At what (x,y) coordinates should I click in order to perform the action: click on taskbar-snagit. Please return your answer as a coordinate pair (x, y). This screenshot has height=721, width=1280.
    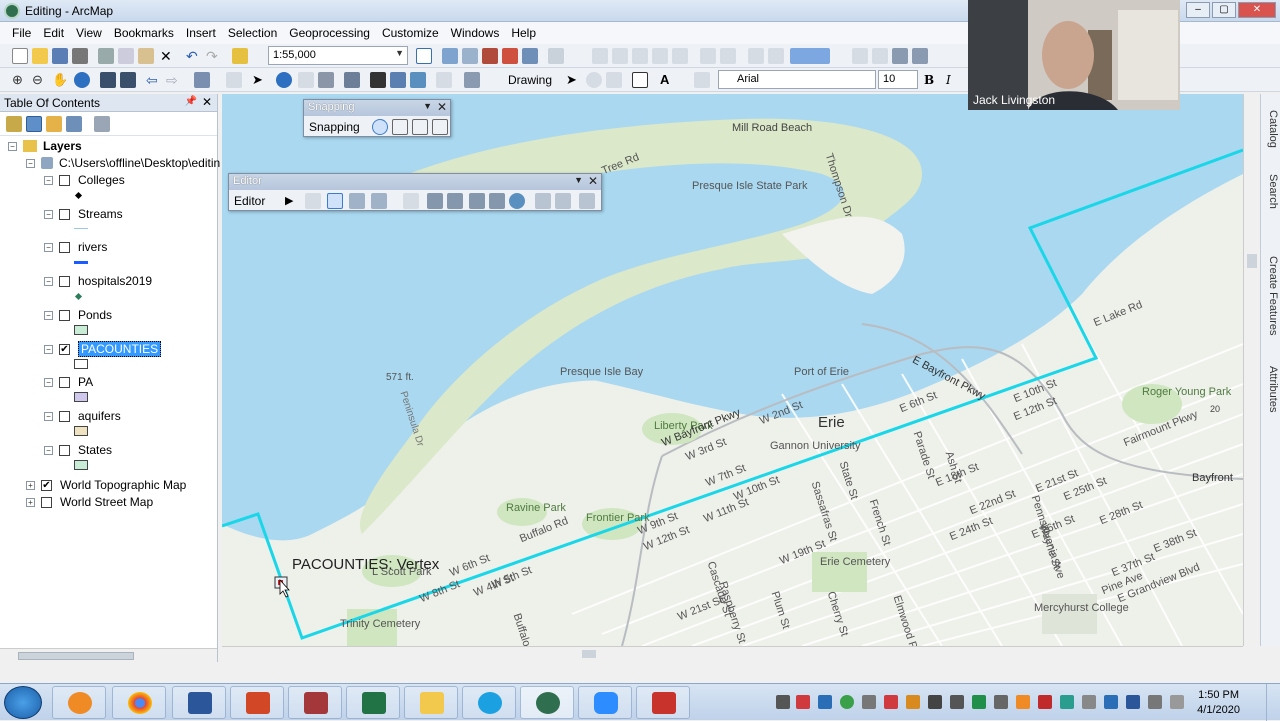
    Looking at the image, I should click on (663, 702).